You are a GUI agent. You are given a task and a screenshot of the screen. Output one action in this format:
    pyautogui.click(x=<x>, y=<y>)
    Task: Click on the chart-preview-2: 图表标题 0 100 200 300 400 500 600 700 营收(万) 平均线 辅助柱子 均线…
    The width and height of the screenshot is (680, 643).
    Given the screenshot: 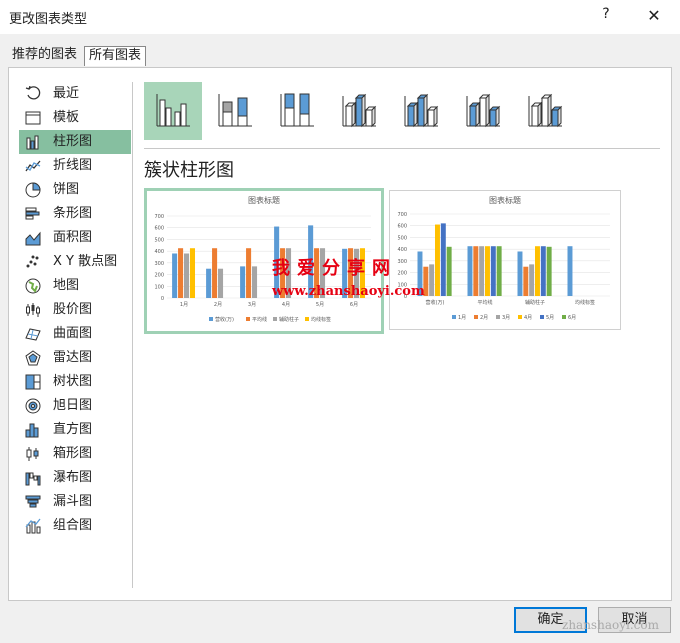 What is the action you would take?
    pyautogui.click(x=505, y=260)
    